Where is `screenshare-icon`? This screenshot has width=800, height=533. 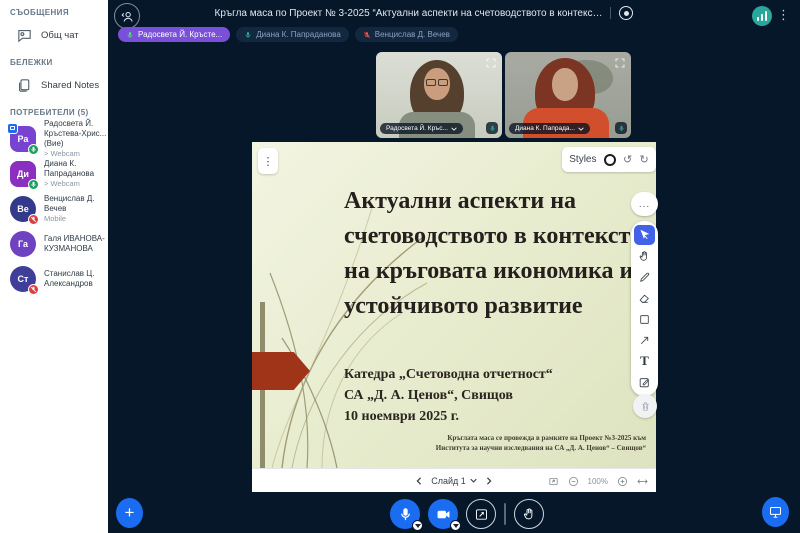 screenshare-icon is located at coordinates (481, 514).